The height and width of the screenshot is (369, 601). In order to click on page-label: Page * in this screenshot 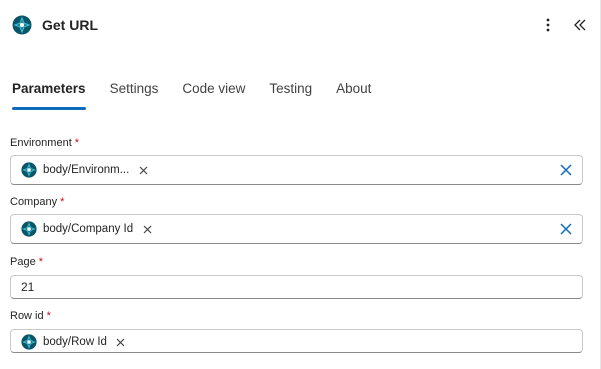, I will do `click(26, 262)`.